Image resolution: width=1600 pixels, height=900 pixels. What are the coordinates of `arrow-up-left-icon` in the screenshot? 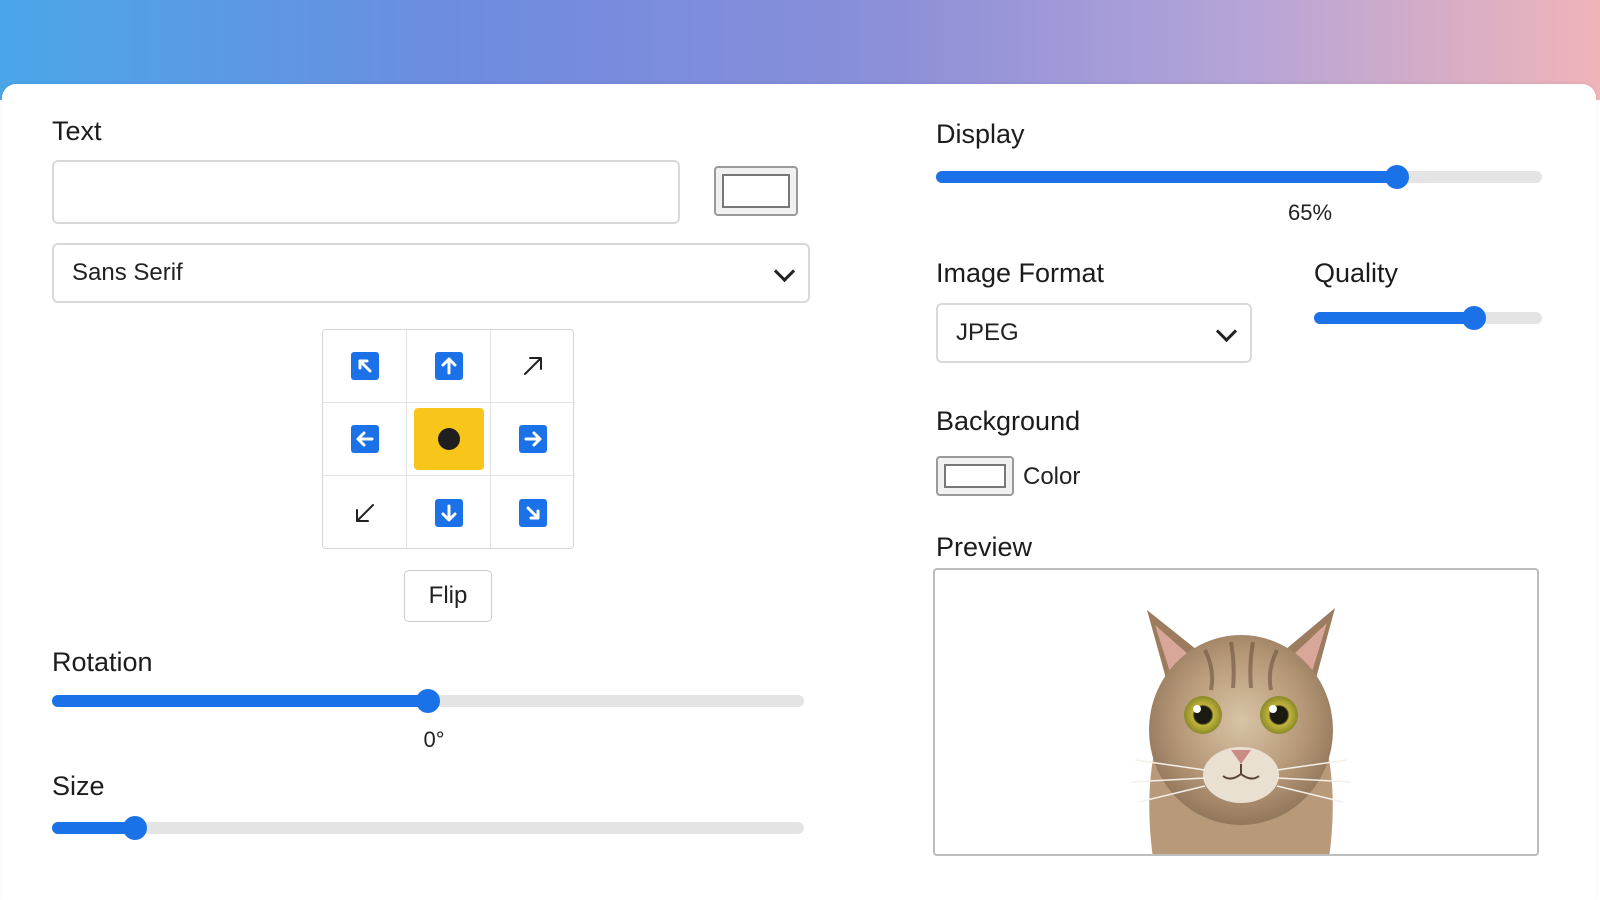 It's located at (364, 366).